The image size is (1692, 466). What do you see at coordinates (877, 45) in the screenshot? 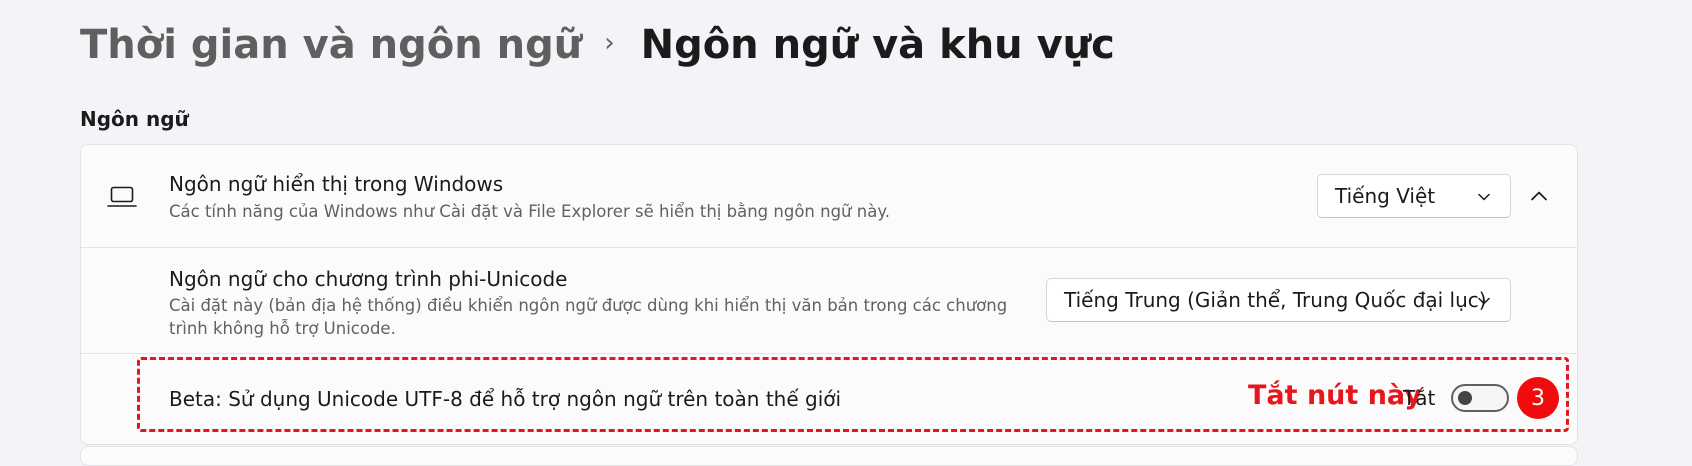
I see `page-title: Ngôn ngữ và khu vực` at bounding box center [877, 45].